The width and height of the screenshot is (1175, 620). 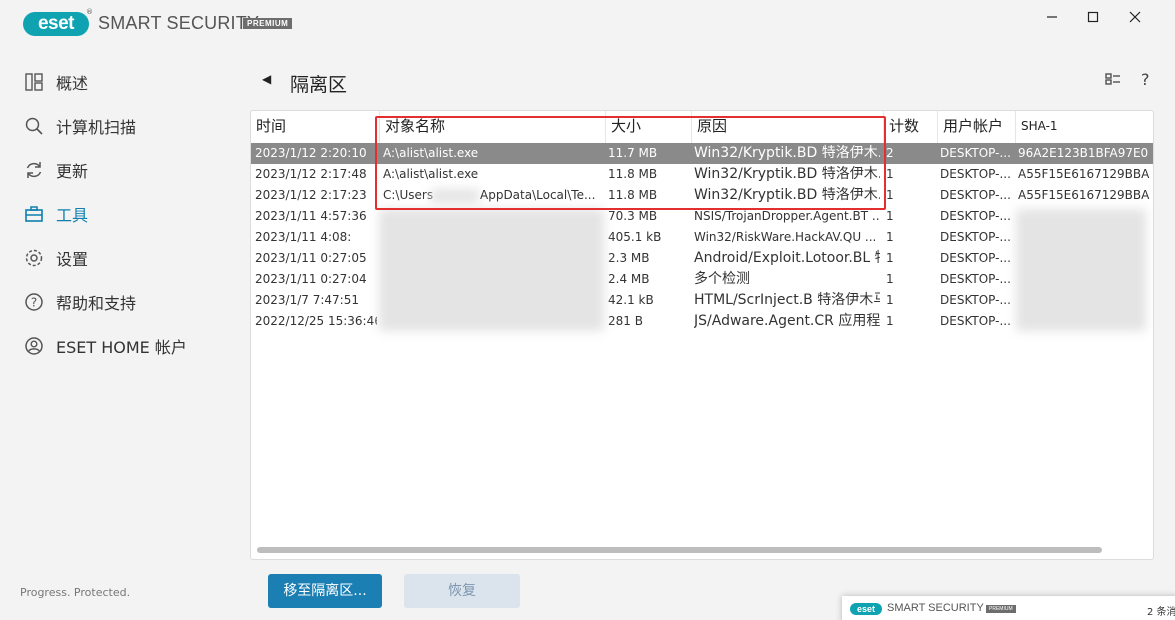 I want to click on sidebar-item-label: 帮助和支持, so click(x=96, y=303).